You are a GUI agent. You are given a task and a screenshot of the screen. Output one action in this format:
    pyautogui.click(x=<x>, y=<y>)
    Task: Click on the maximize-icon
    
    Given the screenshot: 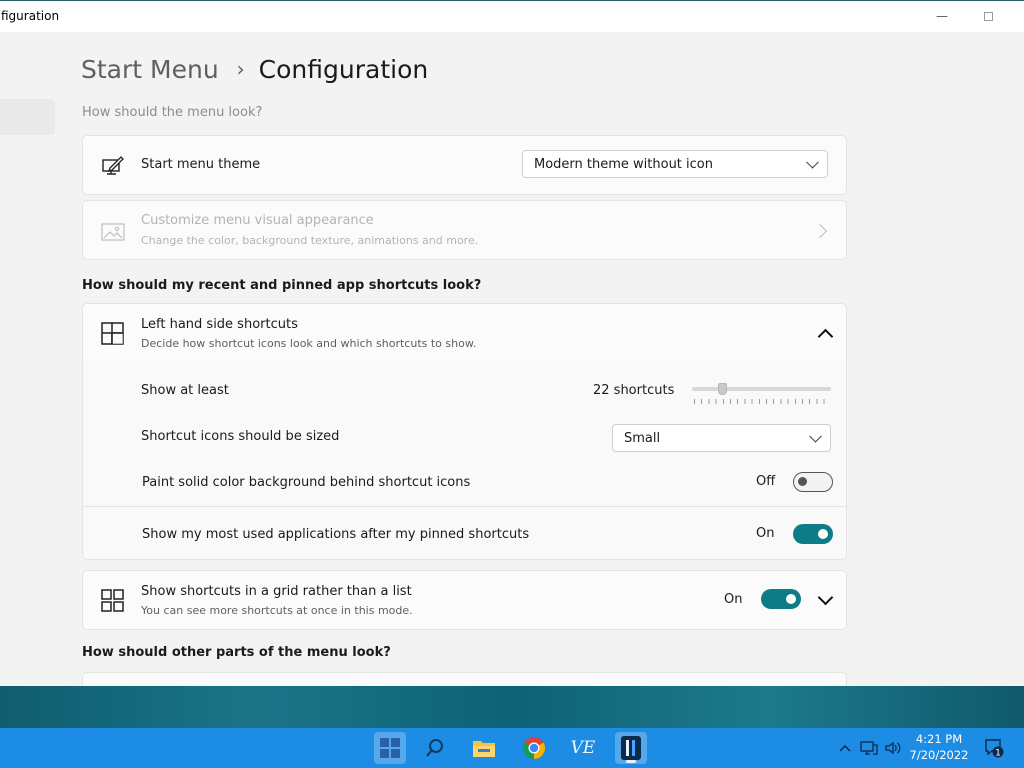 What is the action you would take?
    pyautogui.click(x=988, y=16)
    